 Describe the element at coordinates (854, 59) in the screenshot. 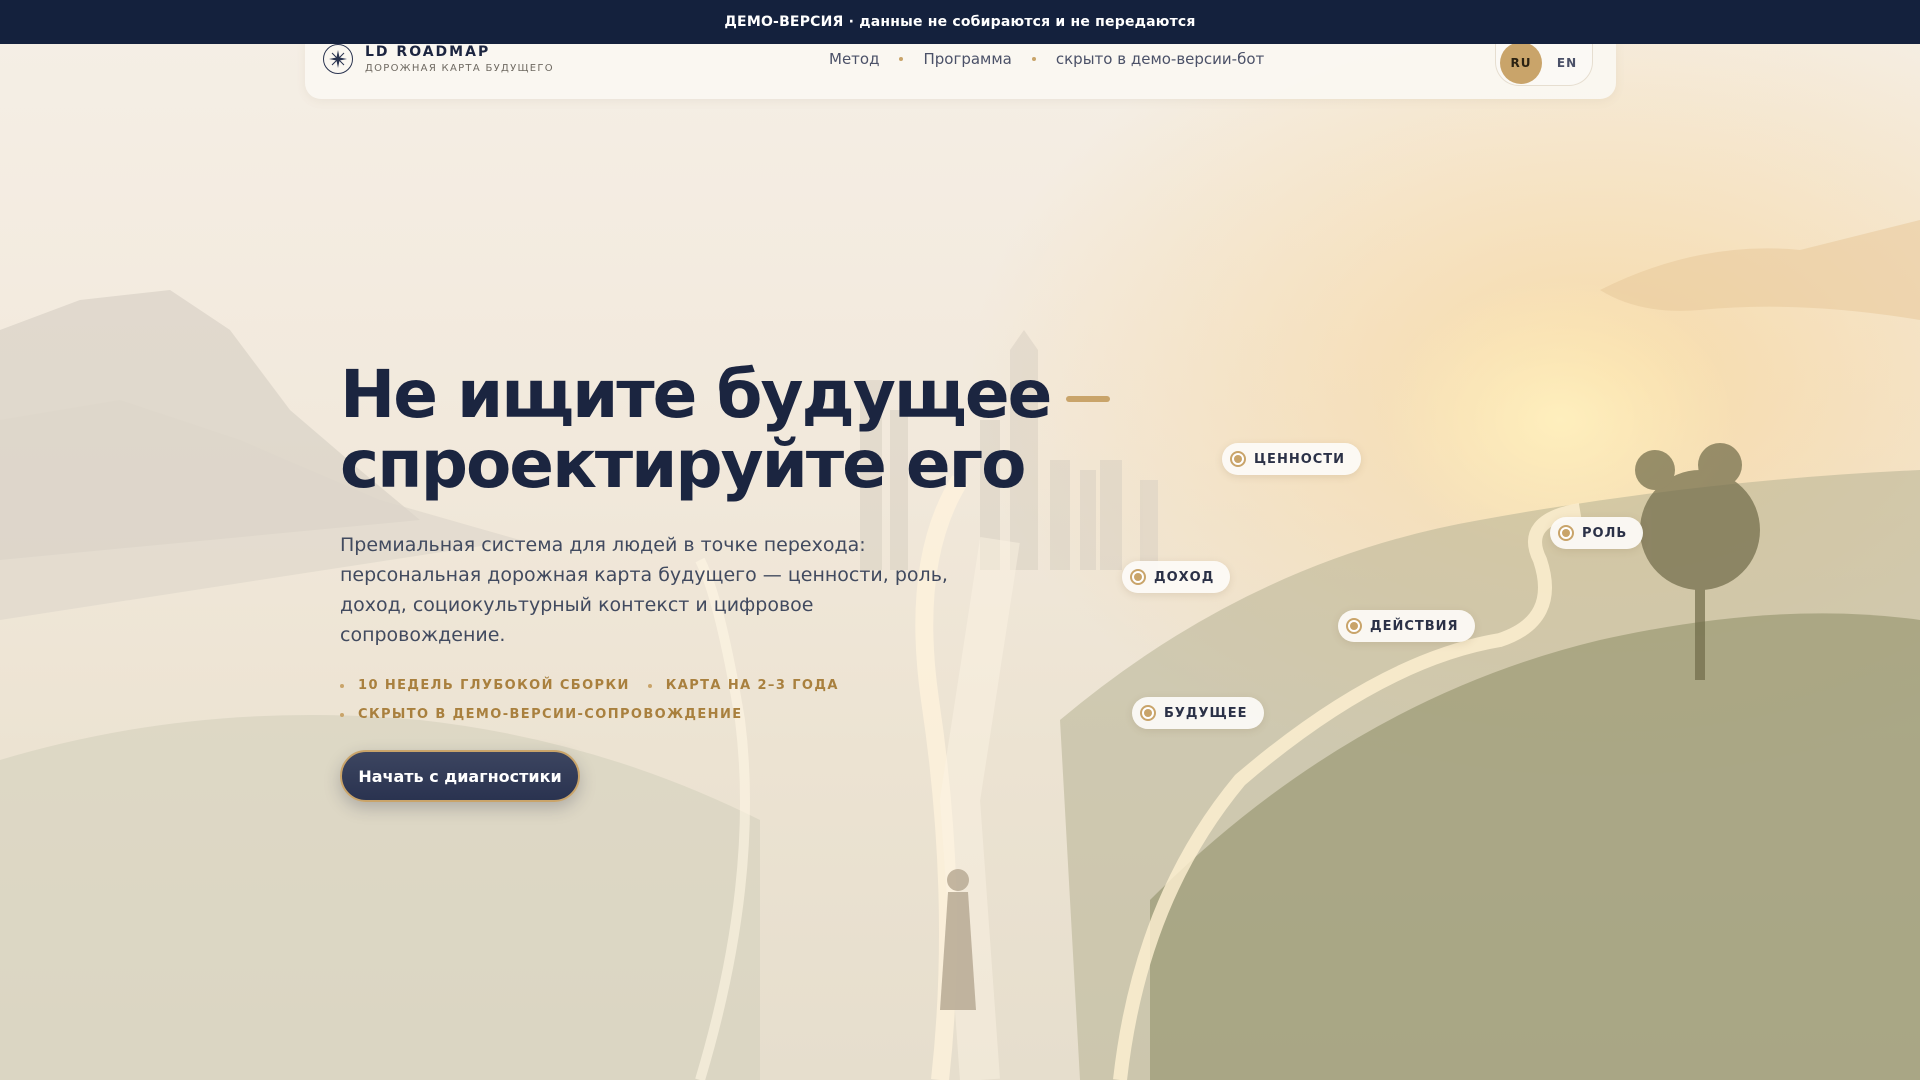

I see `nav-link-method: Метод` at that location.